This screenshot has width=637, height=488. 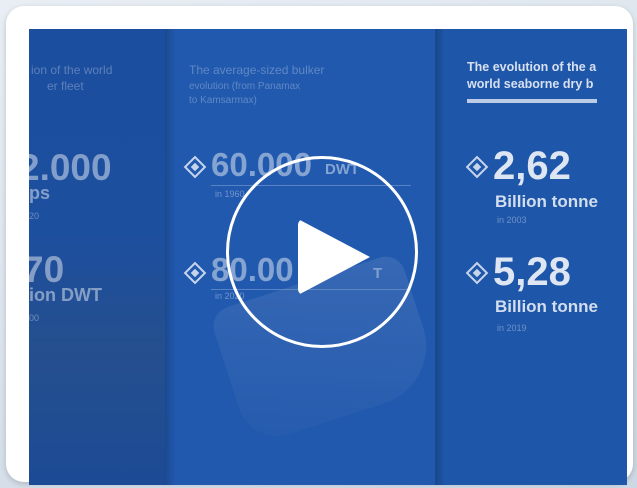 What do you see at coordinates (40, 193) in the screenshot?
I see `stat-unit: ps` at bounding box center [40, 193].